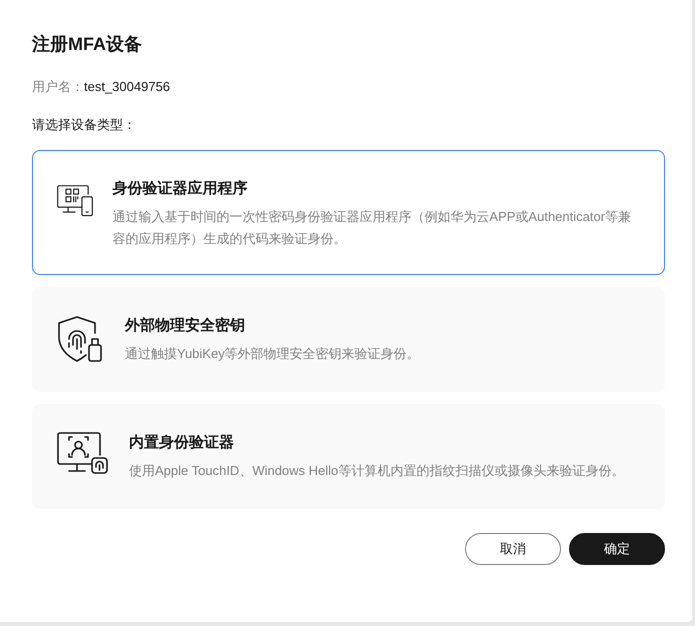 The height and width of the screenshot is (626, 695). What do you see at coordinates (180, 189) in the screenshot?
I see `device-type-title: 身份验证器应用程序` at bounding box center [180, 189].